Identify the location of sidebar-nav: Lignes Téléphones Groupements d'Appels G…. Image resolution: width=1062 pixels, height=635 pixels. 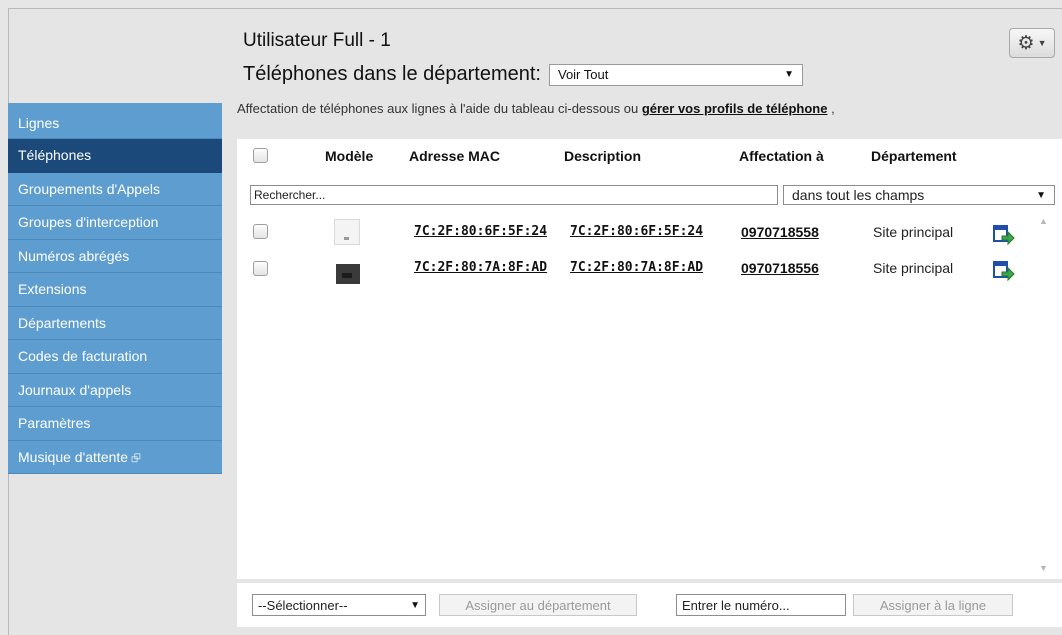
(115, 288).